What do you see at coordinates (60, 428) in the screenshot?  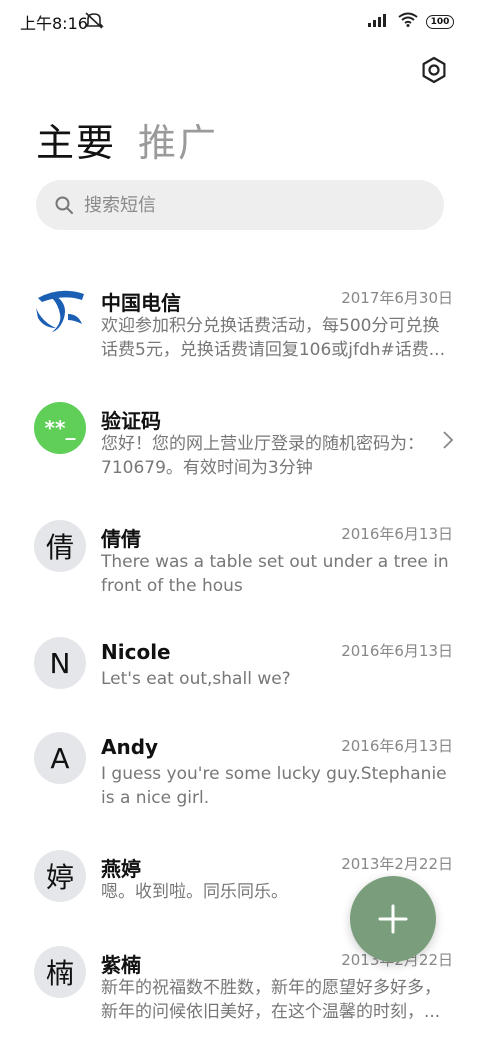 I see `avatar: **_` at bounding box center [60, 428].